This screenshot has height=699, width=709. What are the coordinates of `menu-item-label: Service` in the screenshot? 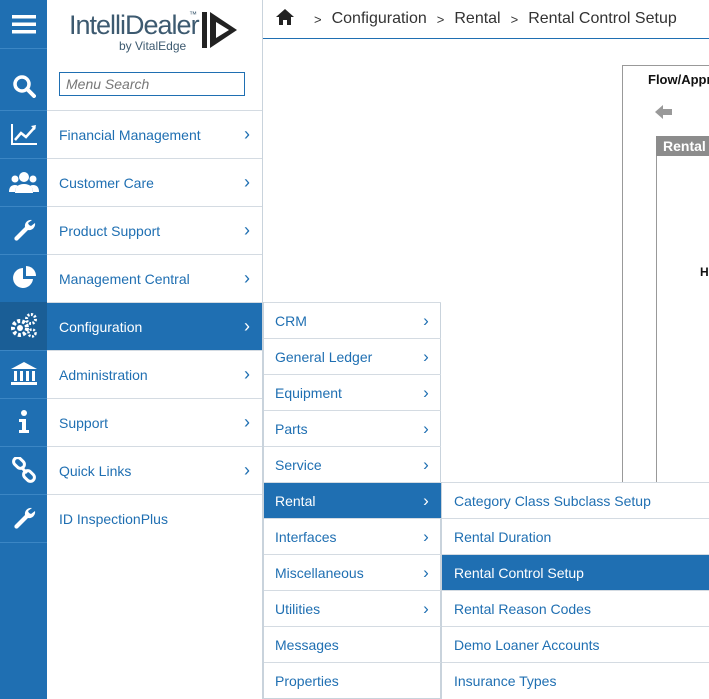 It's located at (298, 464).